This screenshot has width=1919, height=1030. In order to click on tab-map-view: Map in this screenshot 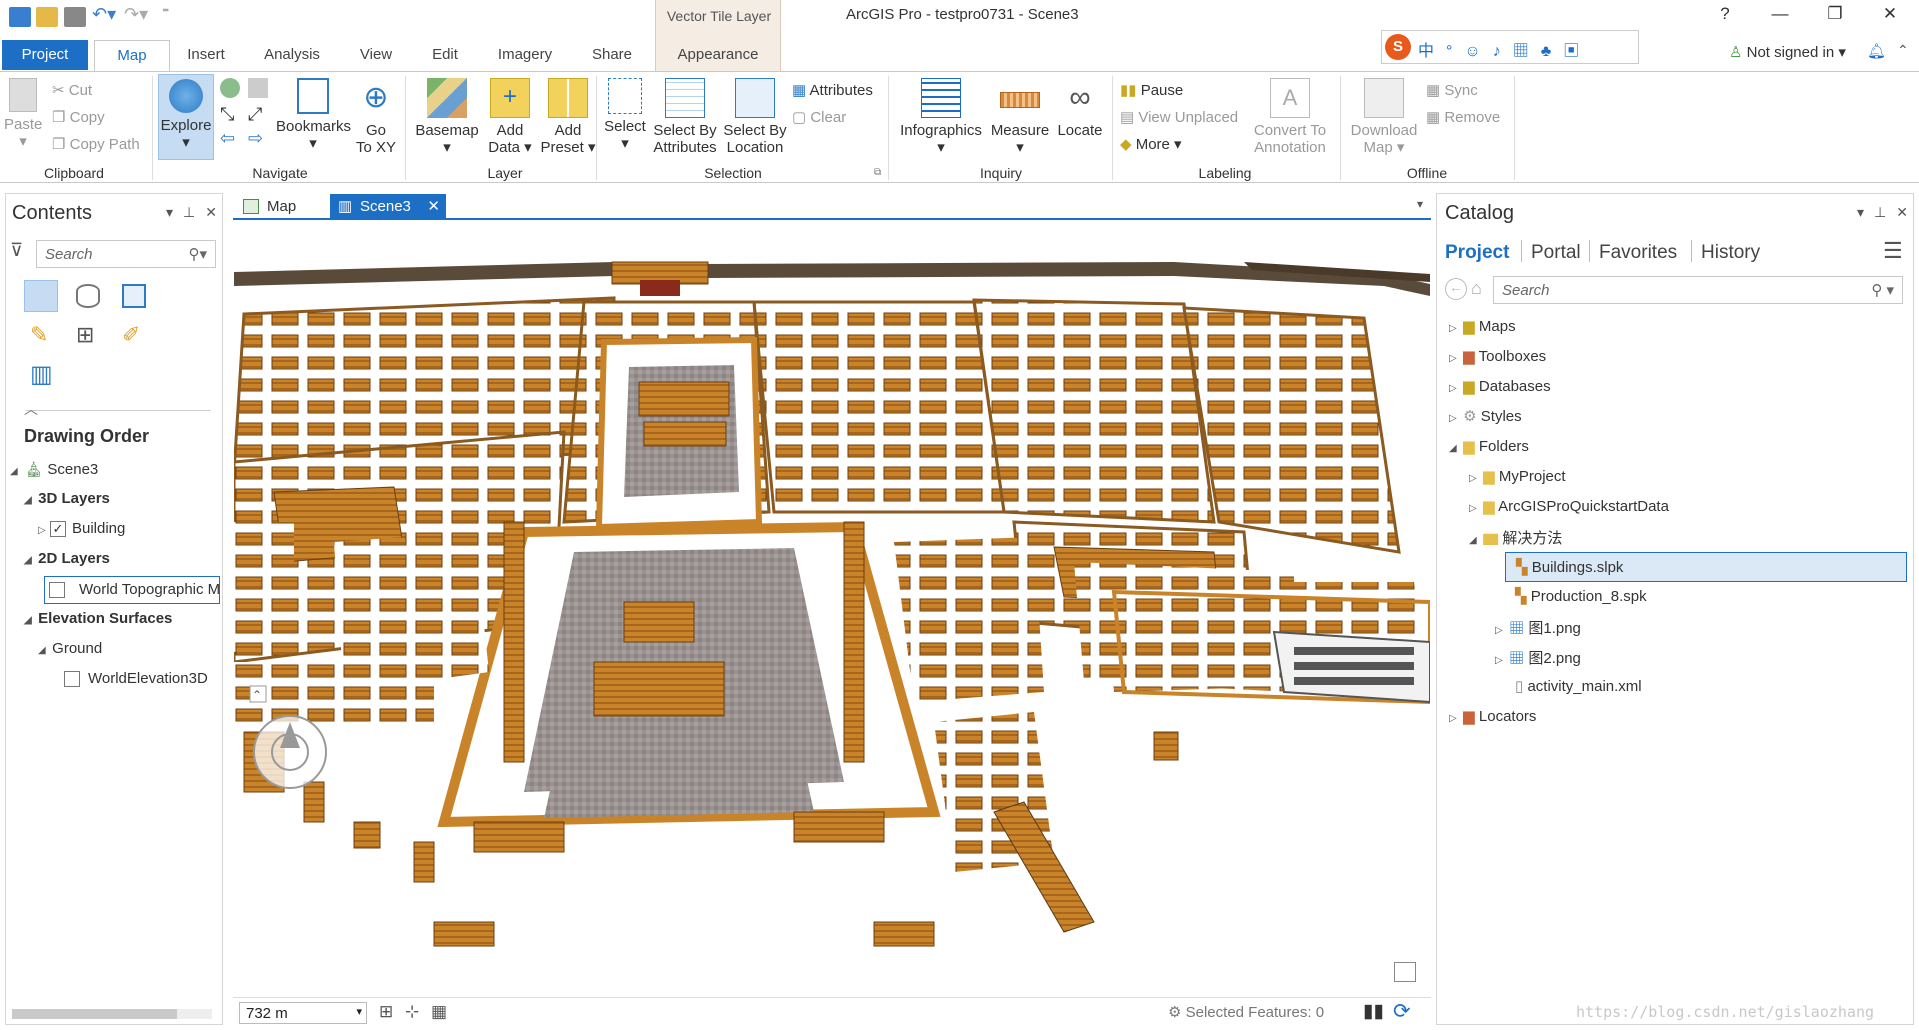, I will do `click(282, 206)`.